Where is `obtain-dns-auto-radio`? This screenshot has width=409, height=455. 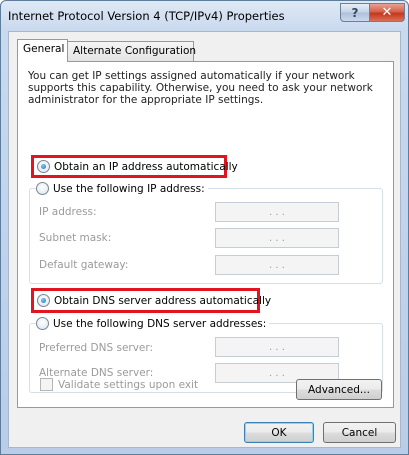
obtain-dns-auto-radio is located at coordinates (43, 300).